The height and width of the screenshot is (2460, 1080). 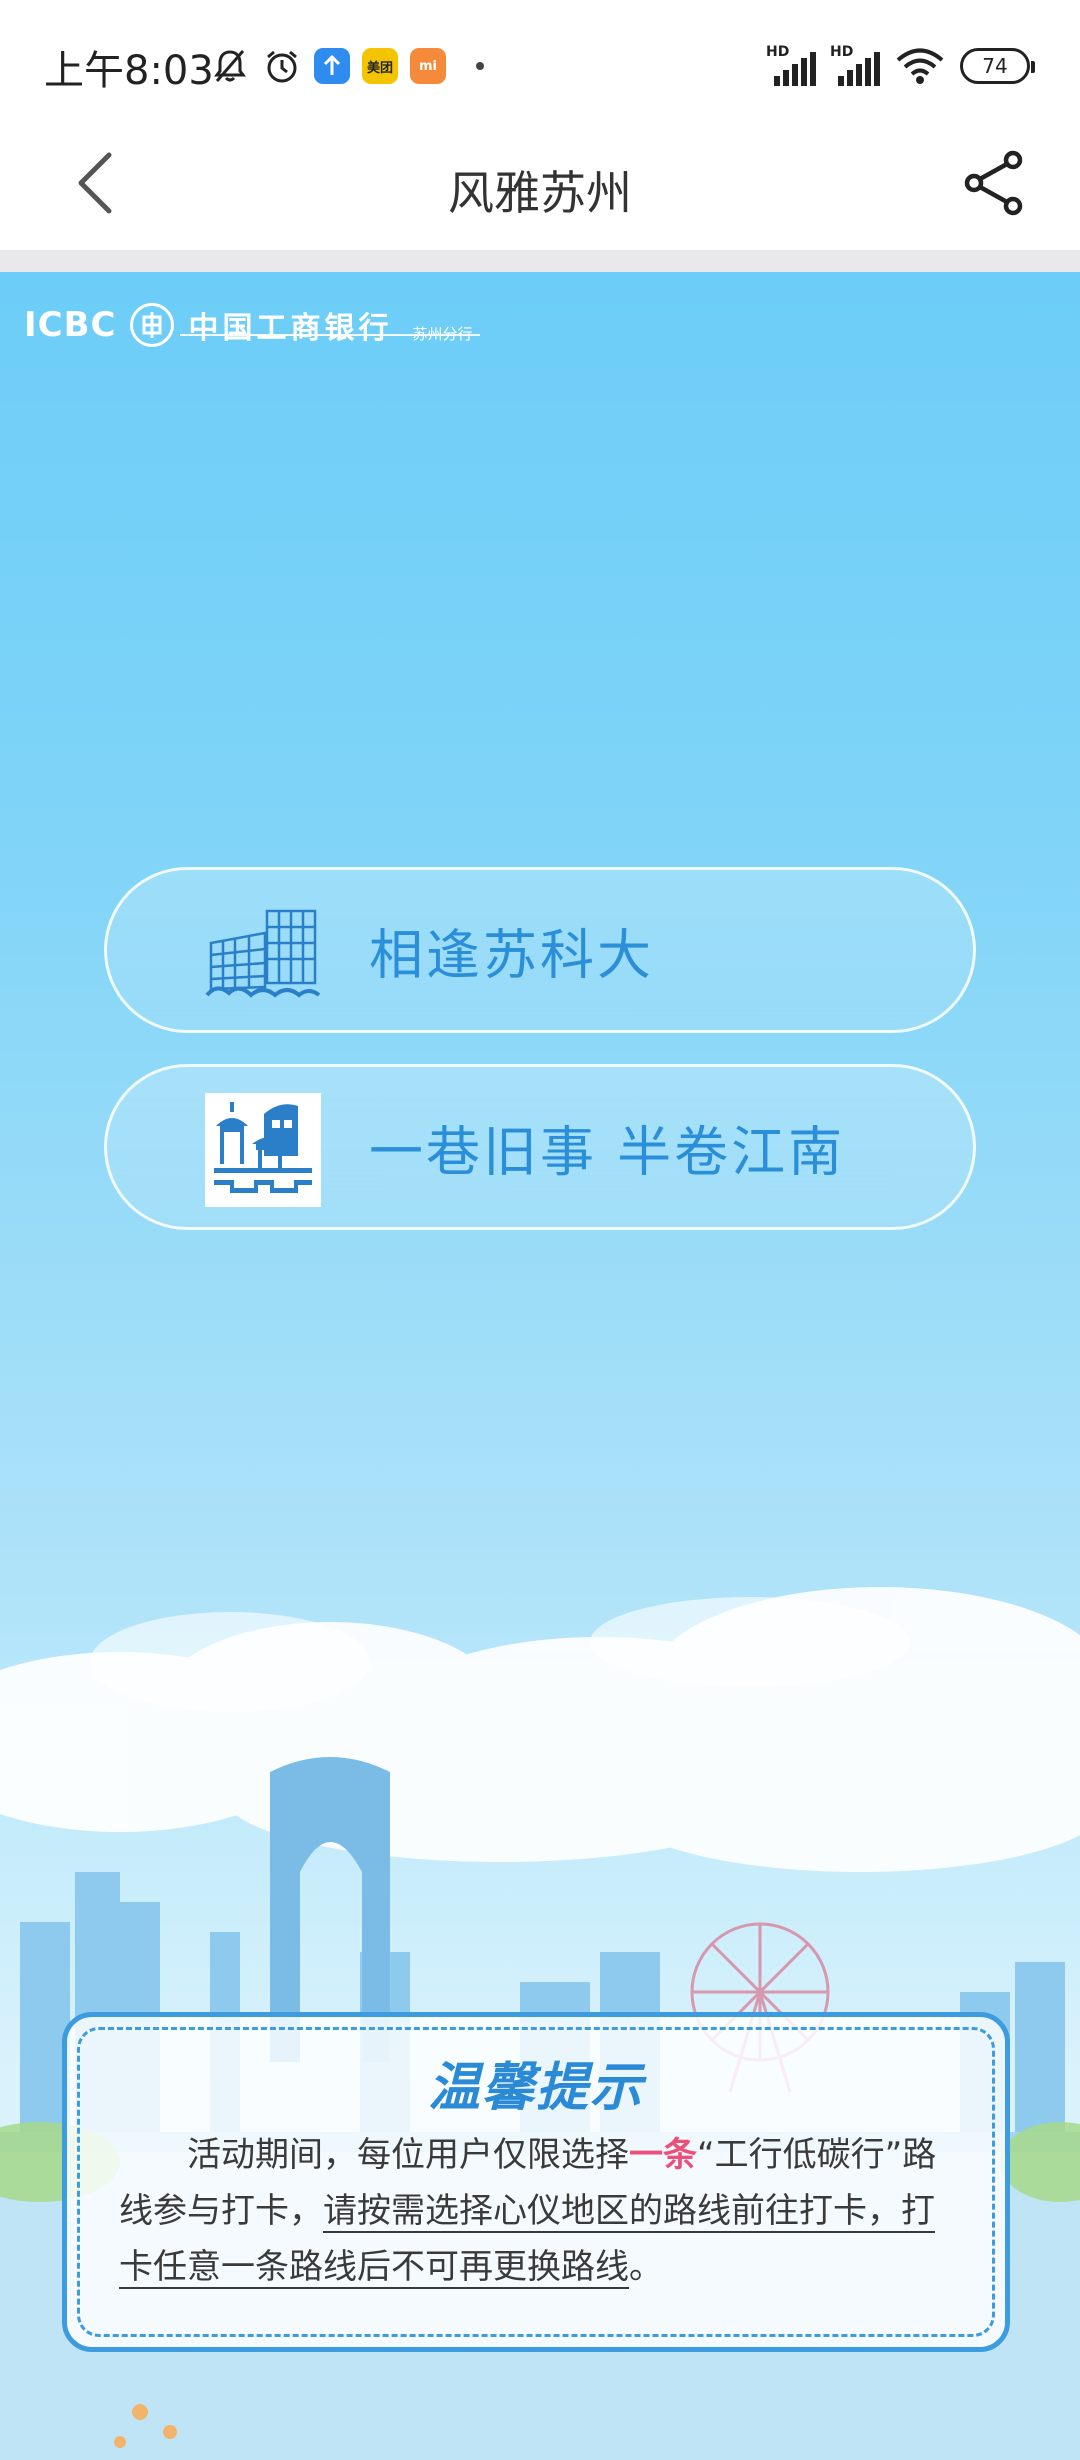 I want to click on bank-logo: ICBC 中国工商银行 苏州分行, so click(x=248, y=325).